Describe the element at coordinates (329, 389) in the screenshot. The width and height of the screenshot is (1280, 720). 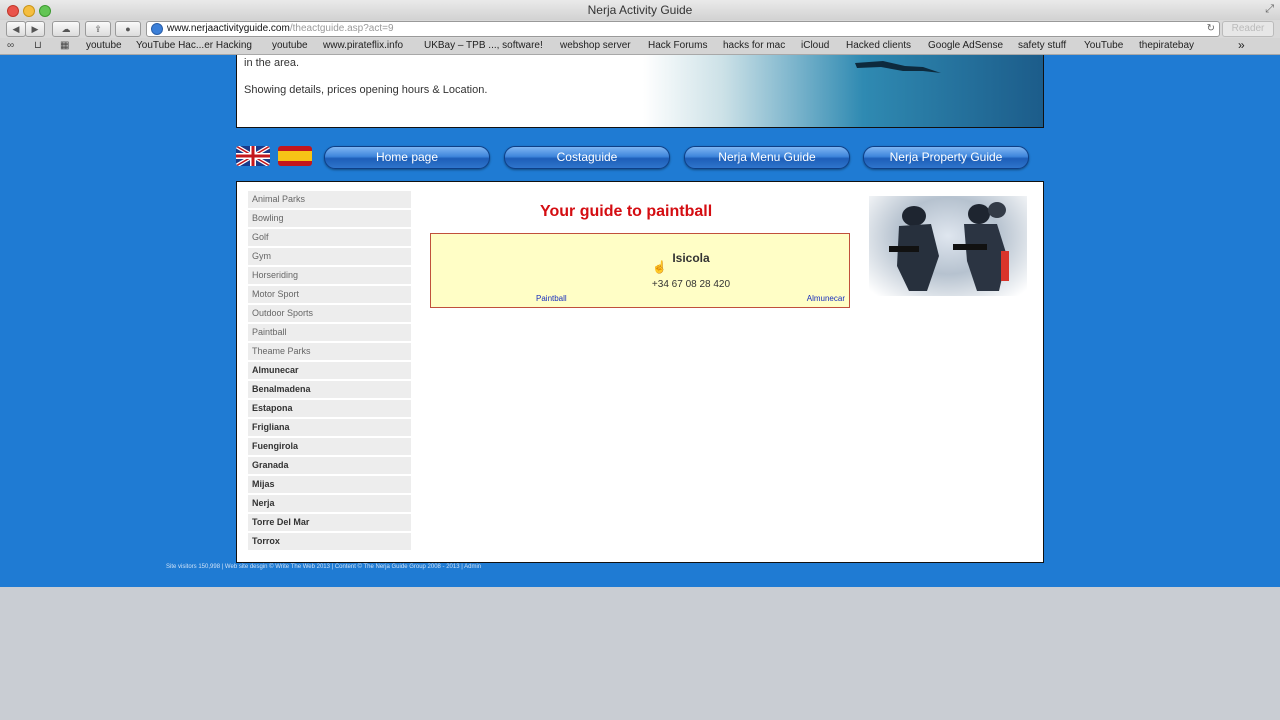
I see `sidebar-town-benalmadena: Benalmadena` at that location.